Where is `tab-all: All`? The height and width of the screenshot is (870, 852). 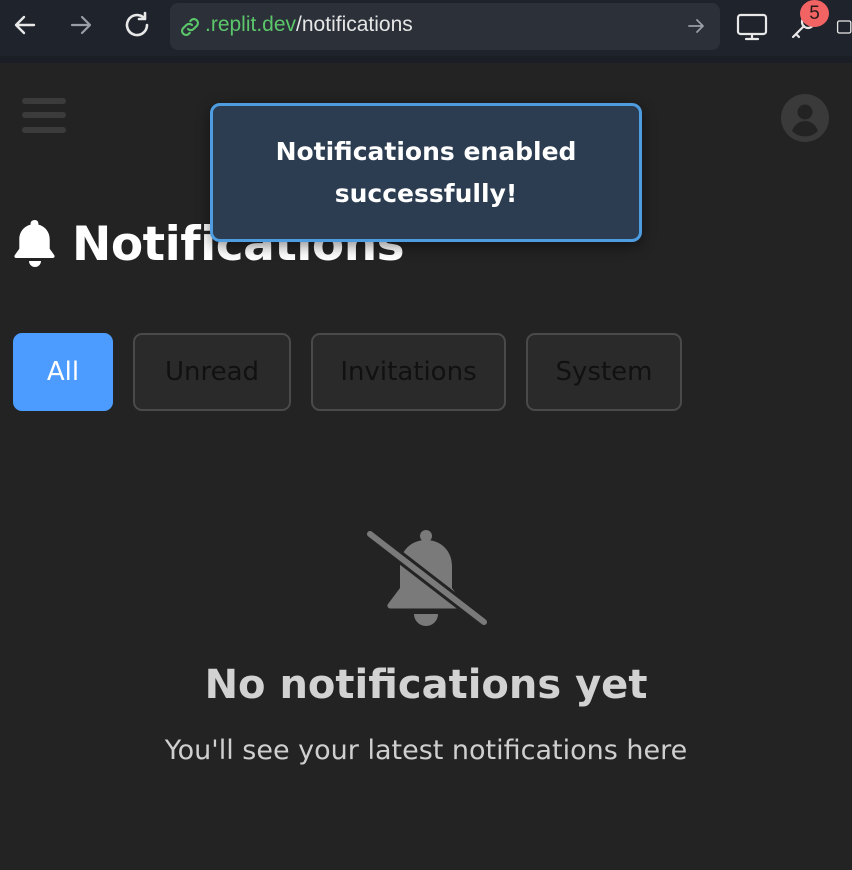
tab-all: All is located at coordinates (63, 372).